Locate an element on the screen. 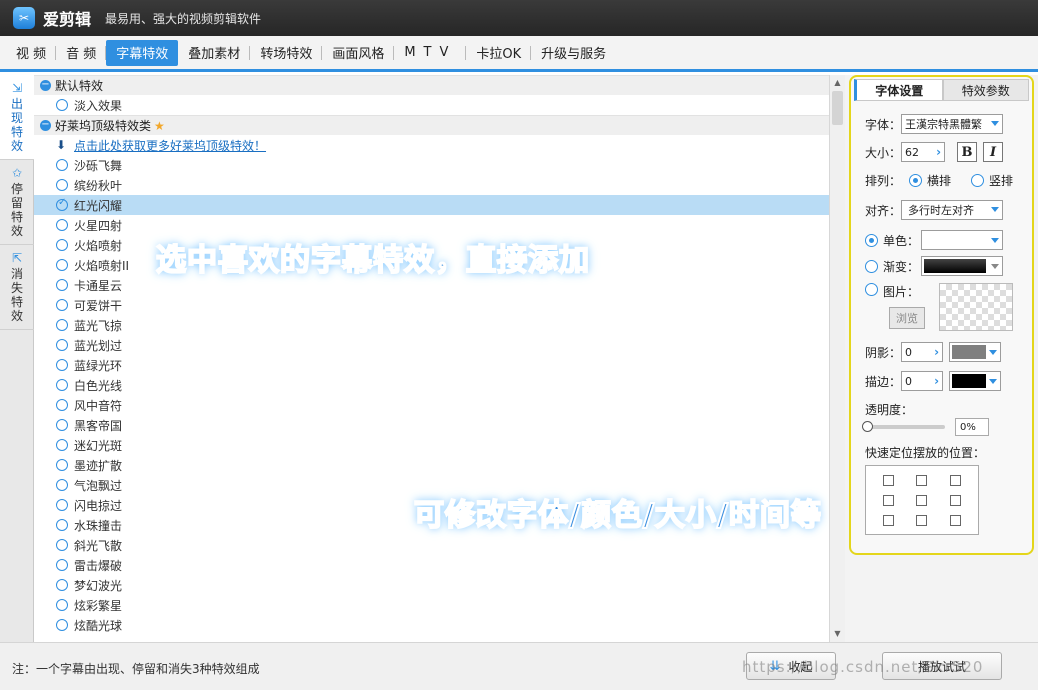  bold-button: B is located at coordinates (967, 152).